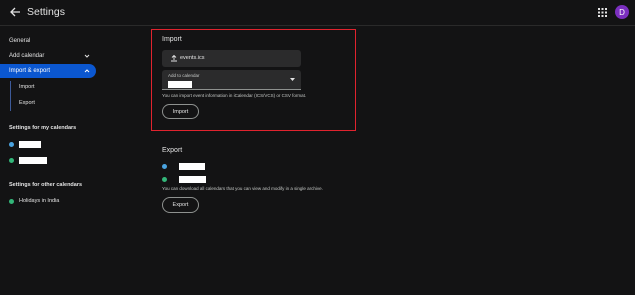 Image resolution: width=635 pixels, height=295 pixels. Describe the element at coordinates (46, 185) in the screenshot. I see `other-calendars-heading: Settings for other calendars` at that location.